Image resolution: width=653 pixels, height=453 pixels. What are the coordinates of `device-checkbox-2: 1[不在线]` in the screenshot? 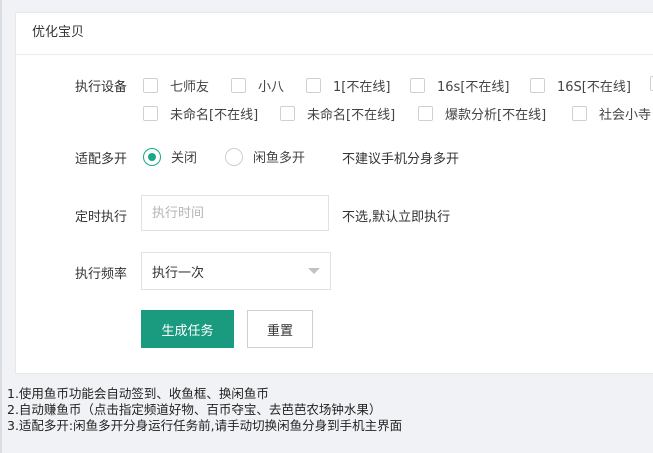 It's located at (348, 85).